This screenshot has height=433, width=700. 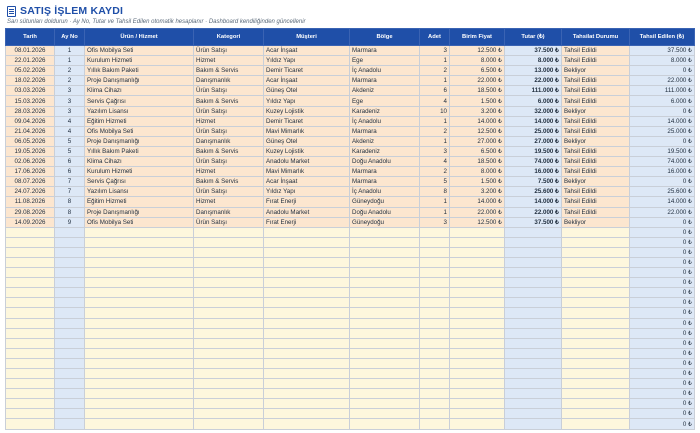 I want to click on cell-date: 29.08.2026, so click(x=30, y=212).